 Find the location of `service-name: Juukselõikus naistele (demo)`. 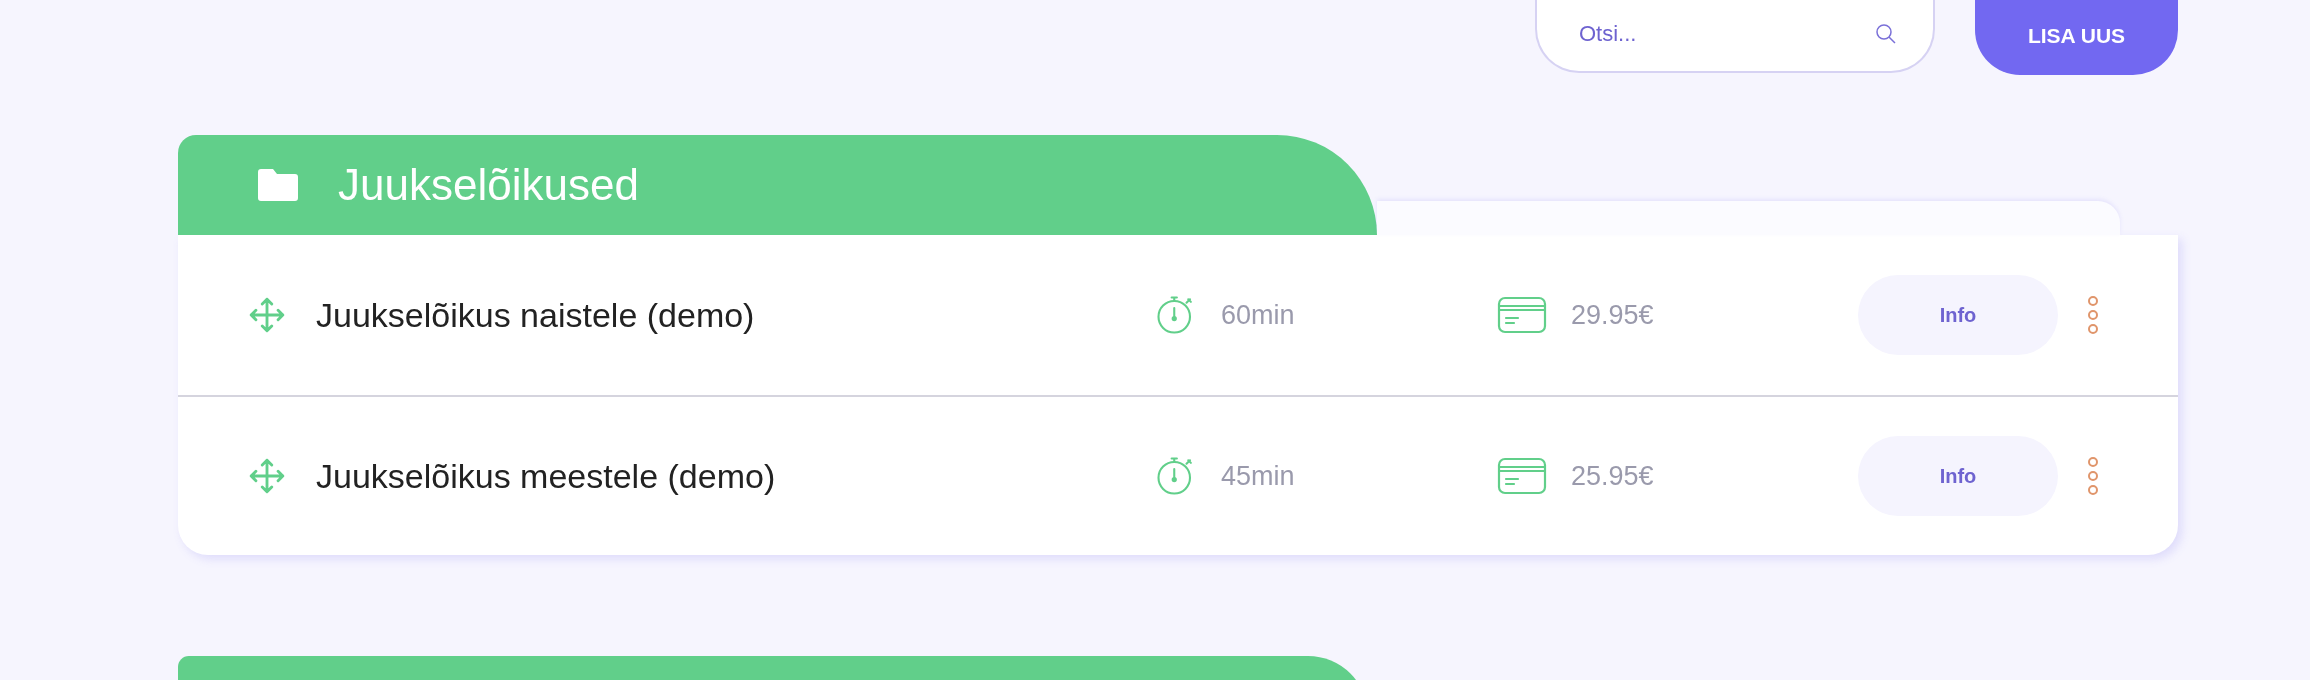

service-name: Juukselõikus naistele (demo) is located at coordinates (536, 315).